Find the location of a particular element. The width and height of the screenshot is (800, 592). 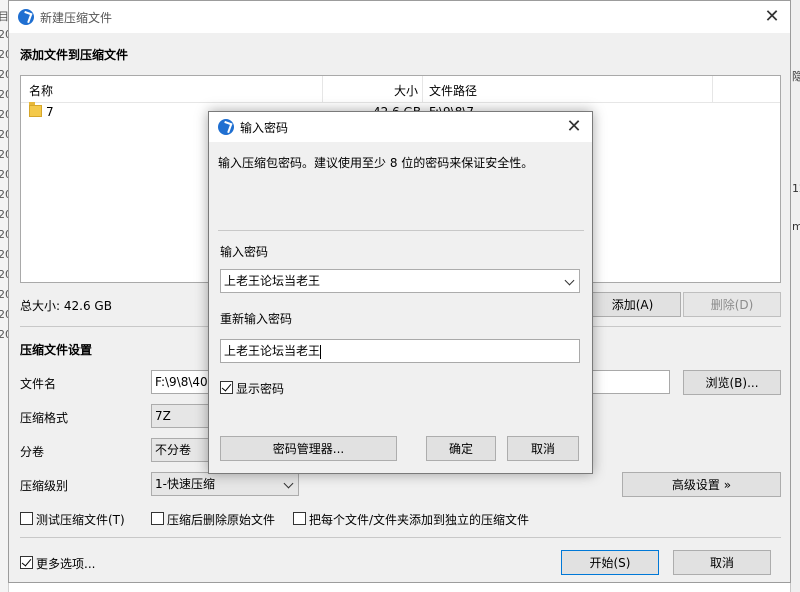

settings-heading: 压缩文件设置 is located at coordinates (56, 350).